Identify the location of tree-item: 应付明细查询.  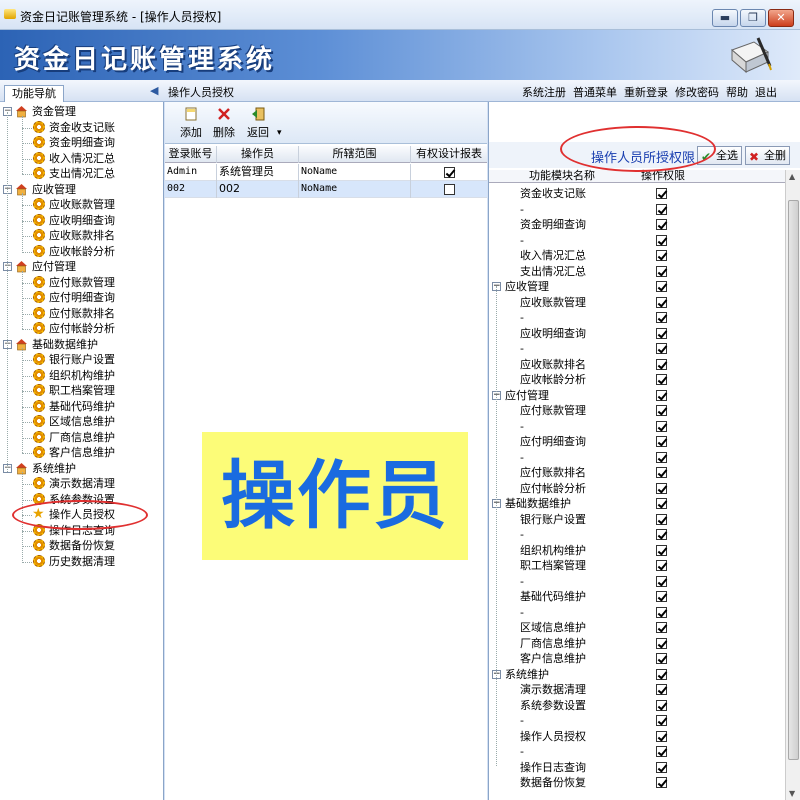
(82, 297).